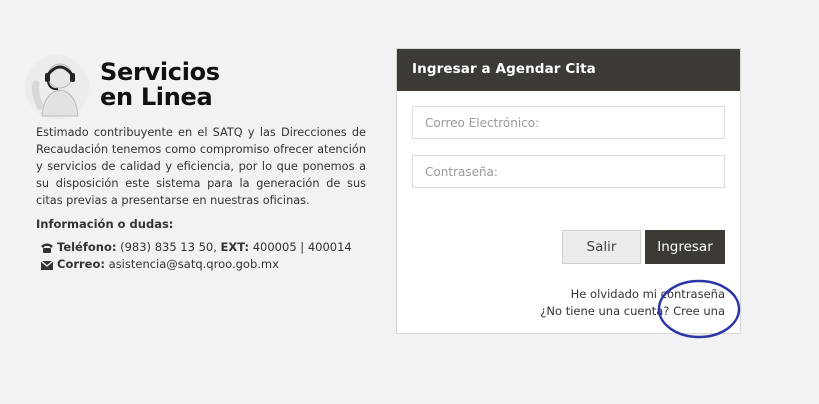 This screenshot has height=404, width=819. What do you see at coordinates (235, 247) in the screenshot?
I see `ext-label: EXT:` at bounding box center [235, 247].